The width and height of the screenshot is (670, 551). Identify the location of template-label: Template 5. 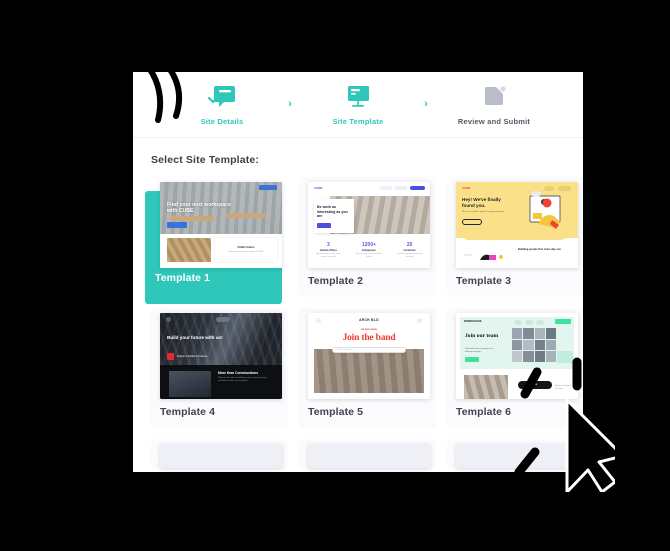
(336, 412).